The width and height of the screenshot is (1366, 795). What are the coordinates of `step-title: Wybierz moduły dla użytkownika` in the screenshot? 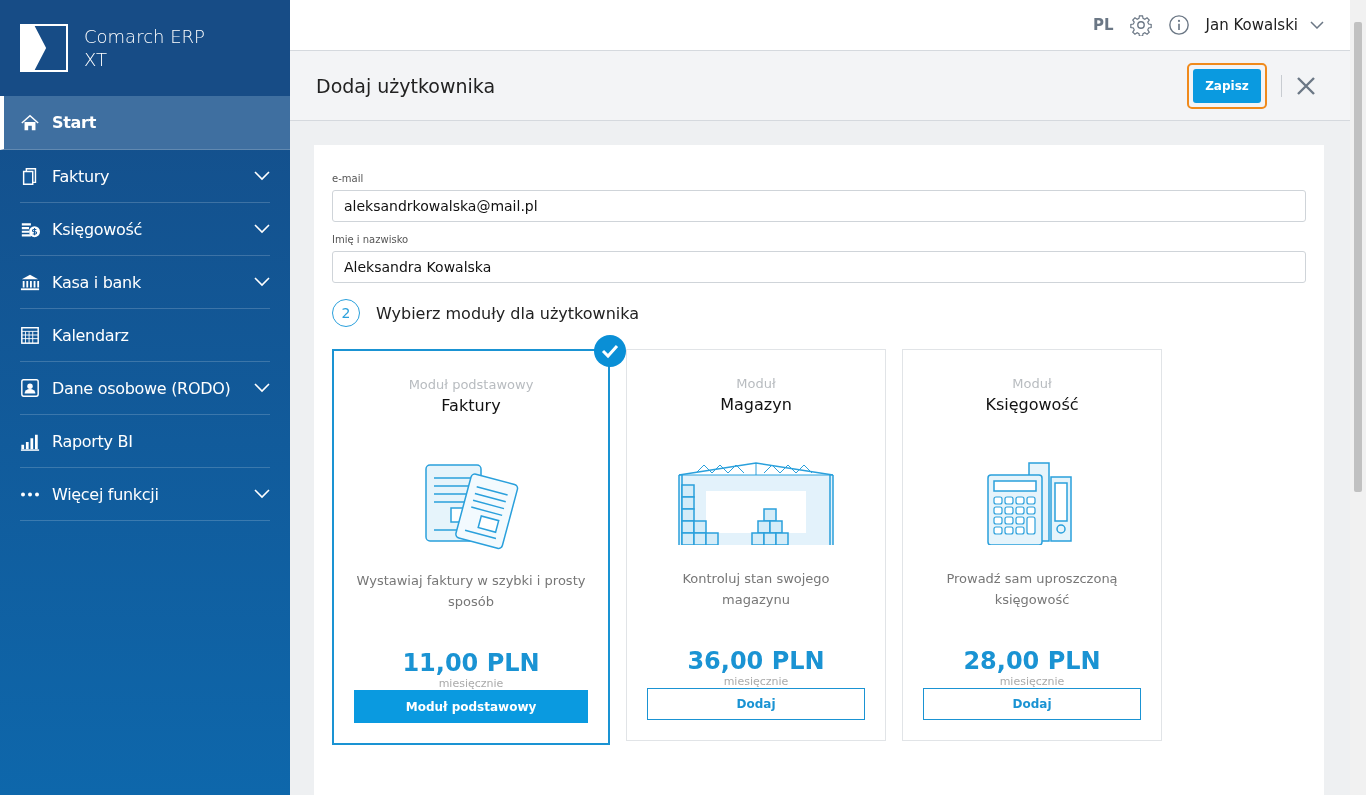 It's located at (507, 313).